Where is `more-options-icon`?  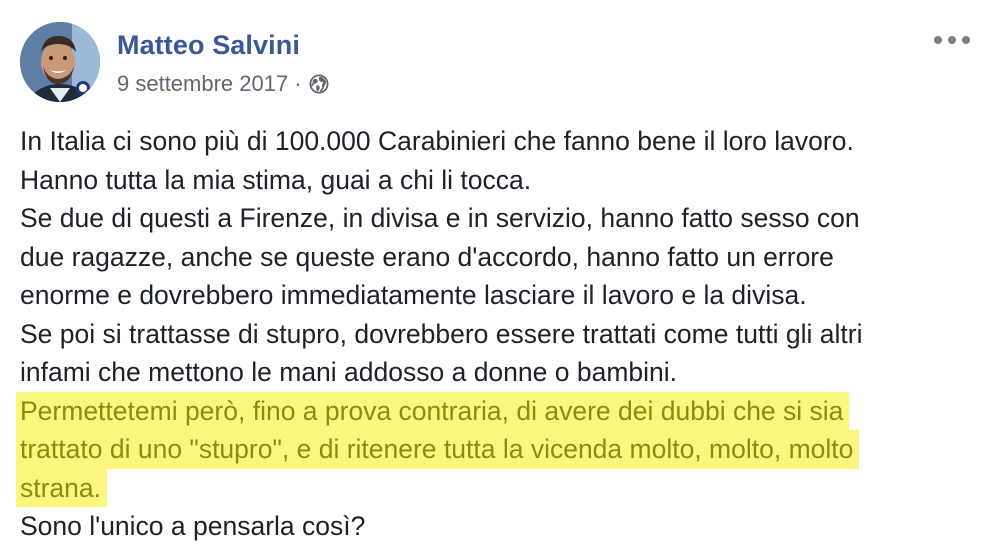
more-options-icon is located at coordinates (952, 40).